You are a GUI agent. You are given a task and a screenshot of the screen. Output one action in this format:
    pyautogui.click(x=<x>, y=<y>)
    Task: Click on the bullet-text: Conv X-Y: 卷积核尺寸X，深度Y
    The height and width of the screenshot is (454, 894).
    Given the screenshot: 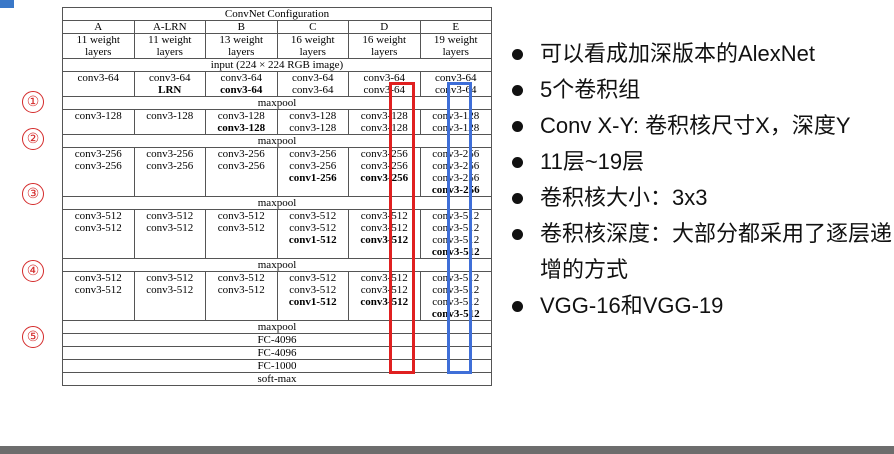 What is the action you would take?
    pyautogui.click(x=695, y=125)
    